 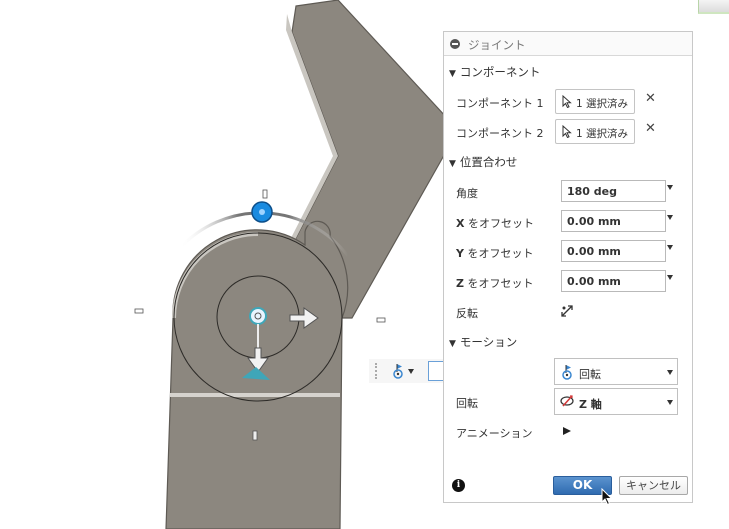 I want to click on angle-input: 180 deg, so click(x=613, y=191).